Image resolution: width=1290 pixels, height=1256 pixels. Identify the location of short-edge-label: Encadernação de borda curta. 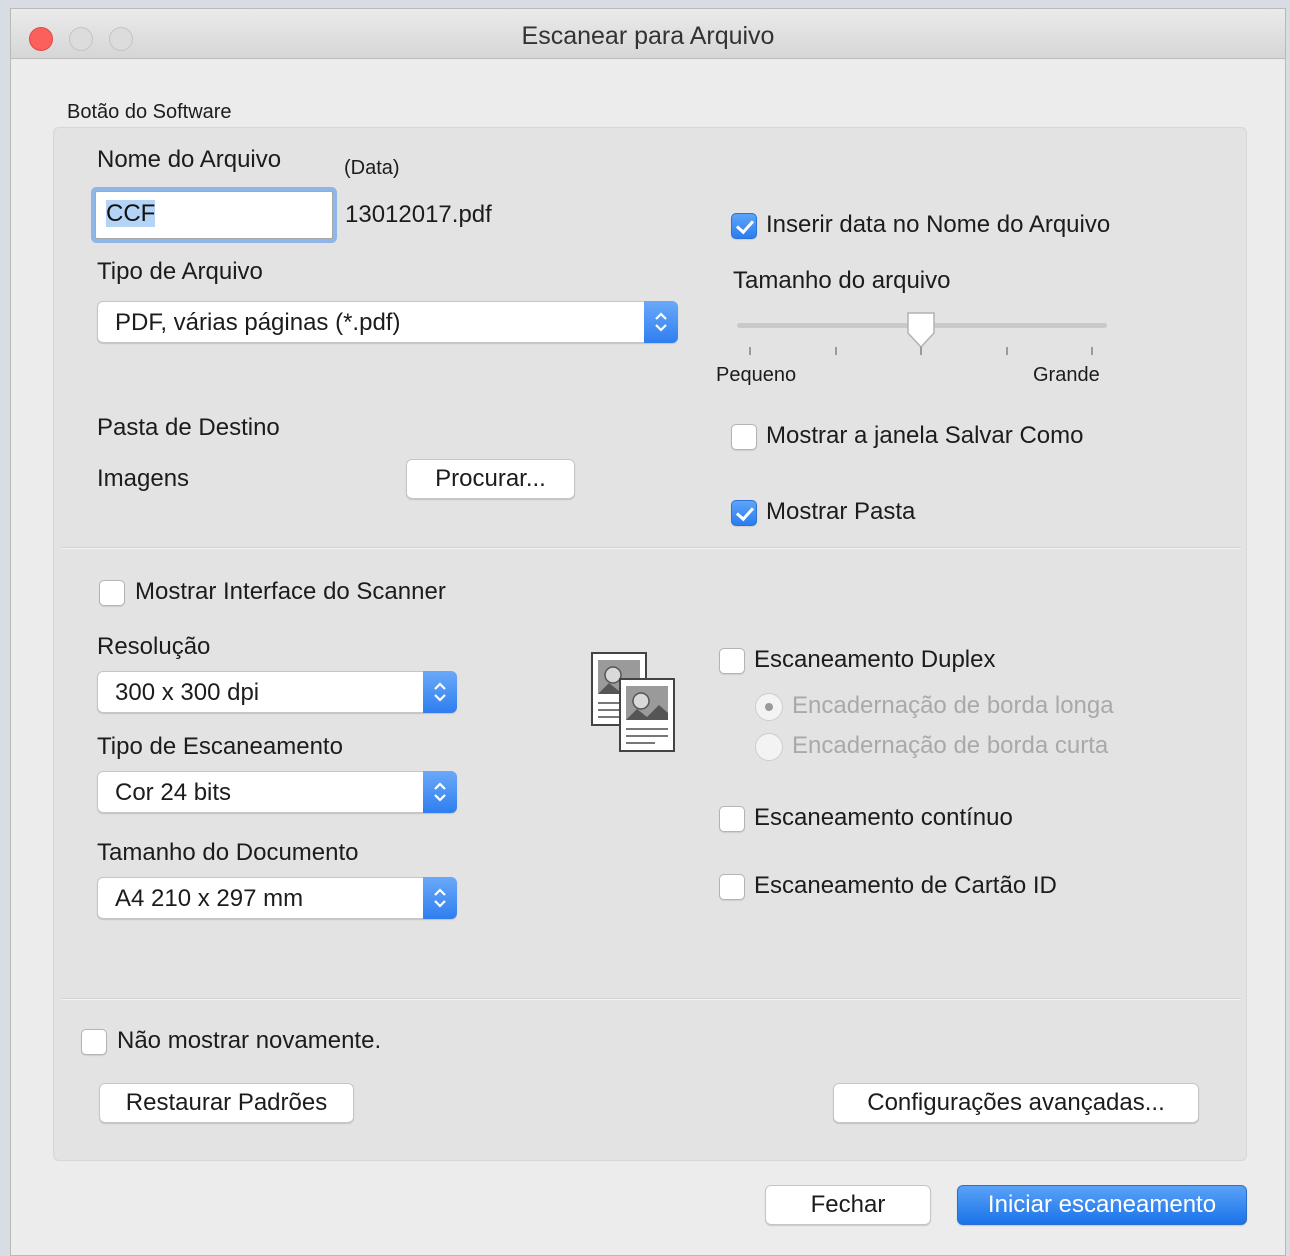
(950, 745).